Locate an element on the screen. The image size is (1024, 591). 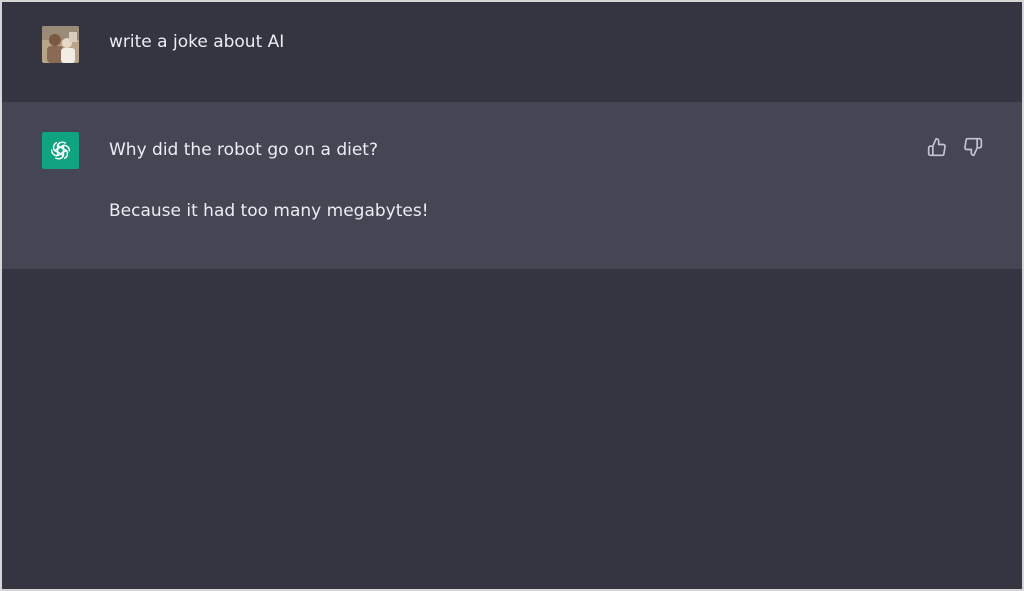
thumbs-down-icon is located at coordinates (973, 147).